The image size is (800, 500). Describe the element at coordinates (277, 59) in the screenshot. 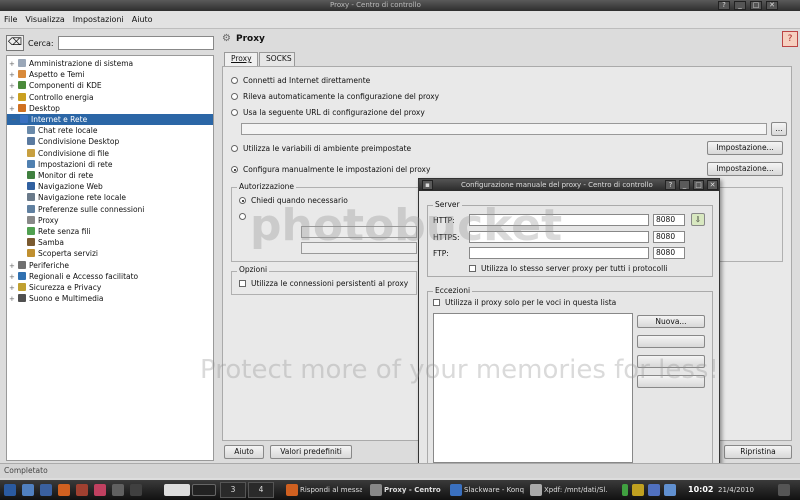

I see `tab-socks: SOCKS` at that location.